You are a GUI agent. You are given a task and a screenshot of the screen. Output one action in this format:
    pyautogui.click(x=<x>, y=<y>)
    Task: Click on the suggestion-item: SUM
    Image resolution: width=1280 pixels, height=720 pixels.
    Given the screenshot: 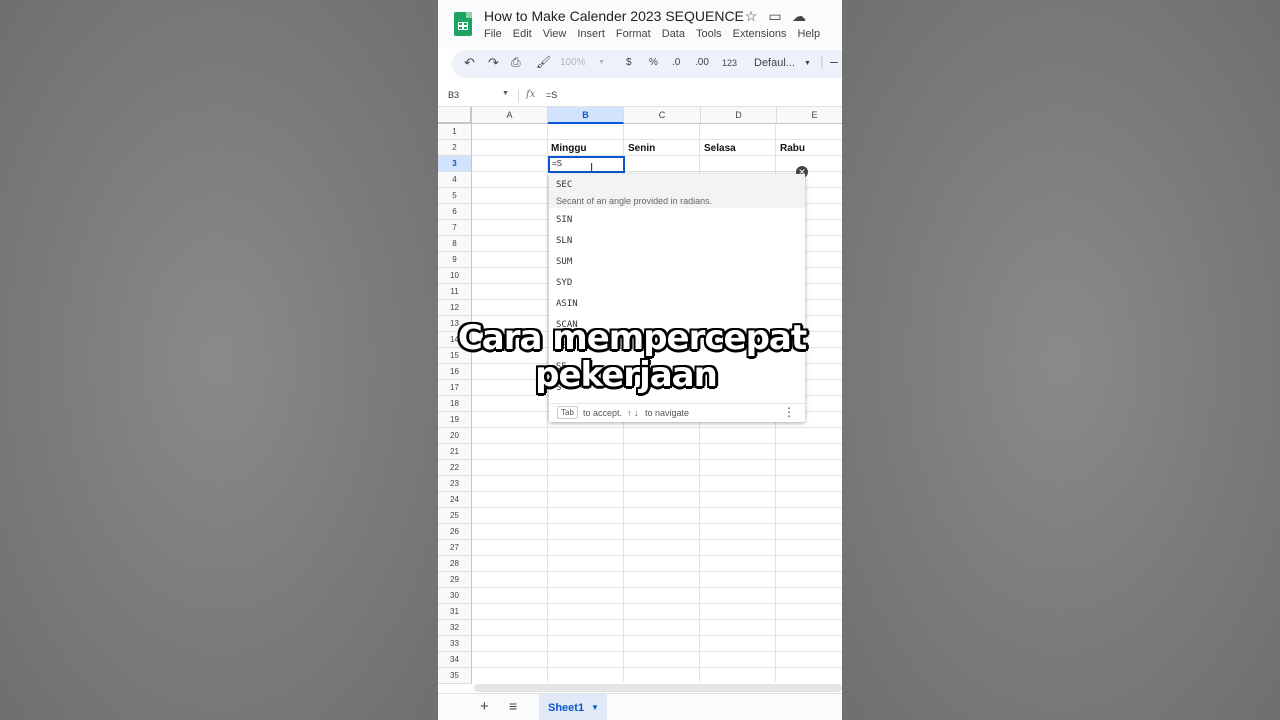 What is the action you would take?
    pyautogui.click(x=564, y=262)
    